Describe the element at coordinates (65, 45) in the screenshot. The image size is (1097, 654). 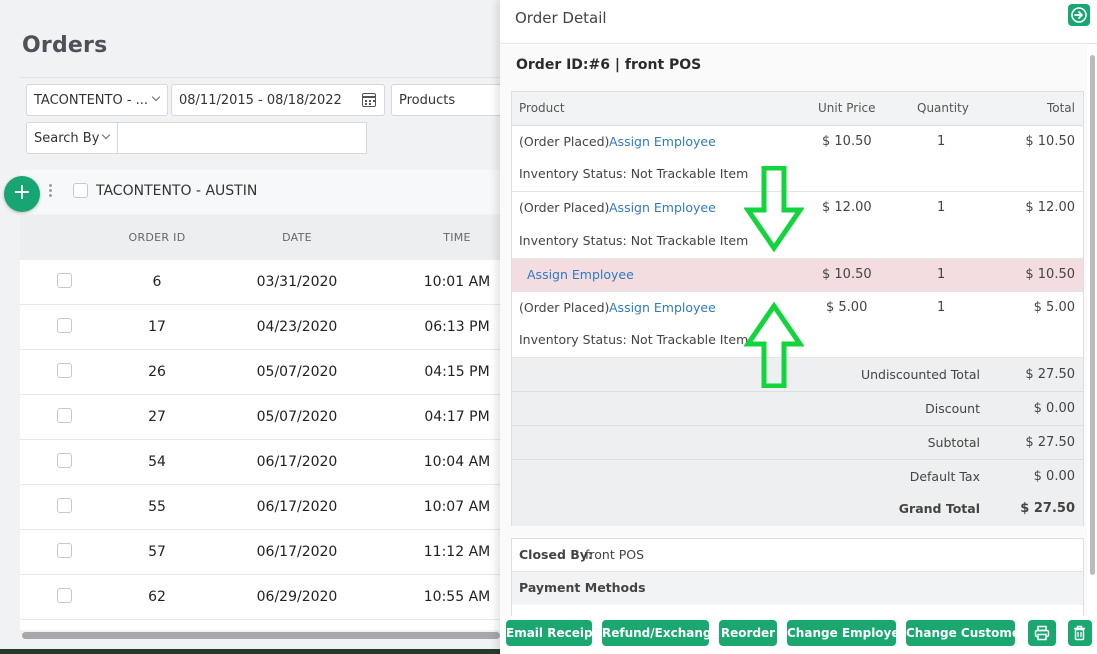
I see `page-title: Orders` at that location.